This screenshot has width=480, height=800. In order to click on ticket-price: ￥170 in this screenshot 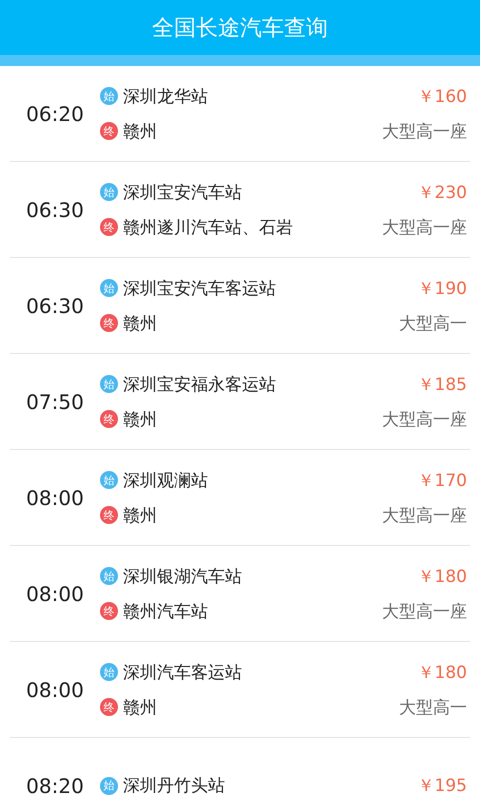, I will do `click(442, 481)`.